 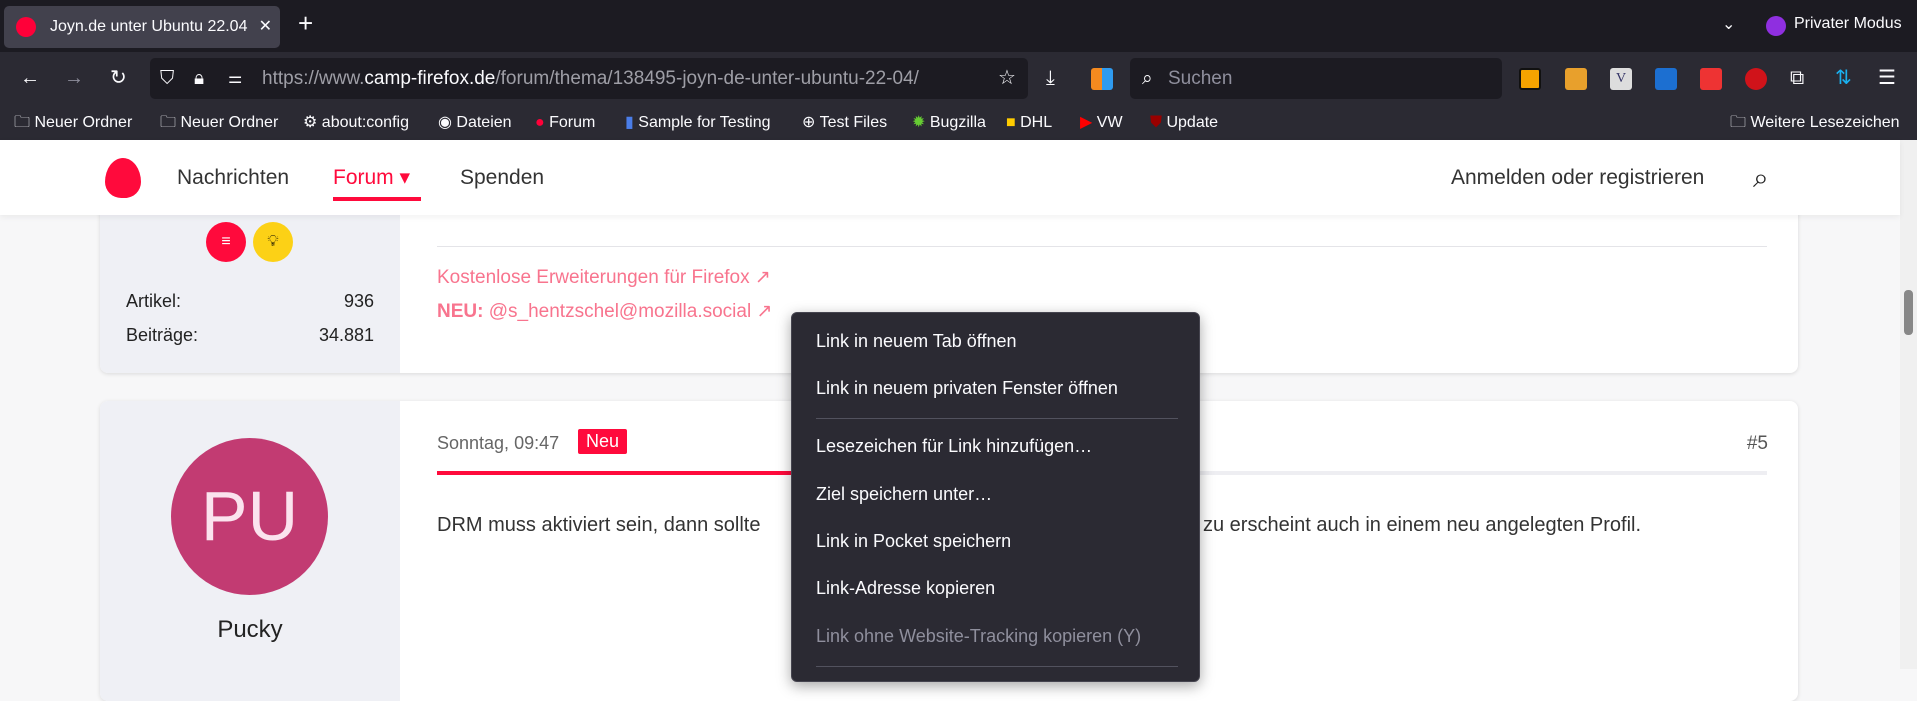 I want to click on post-sidebar: PU Pucky, so click(x=250, y=551).